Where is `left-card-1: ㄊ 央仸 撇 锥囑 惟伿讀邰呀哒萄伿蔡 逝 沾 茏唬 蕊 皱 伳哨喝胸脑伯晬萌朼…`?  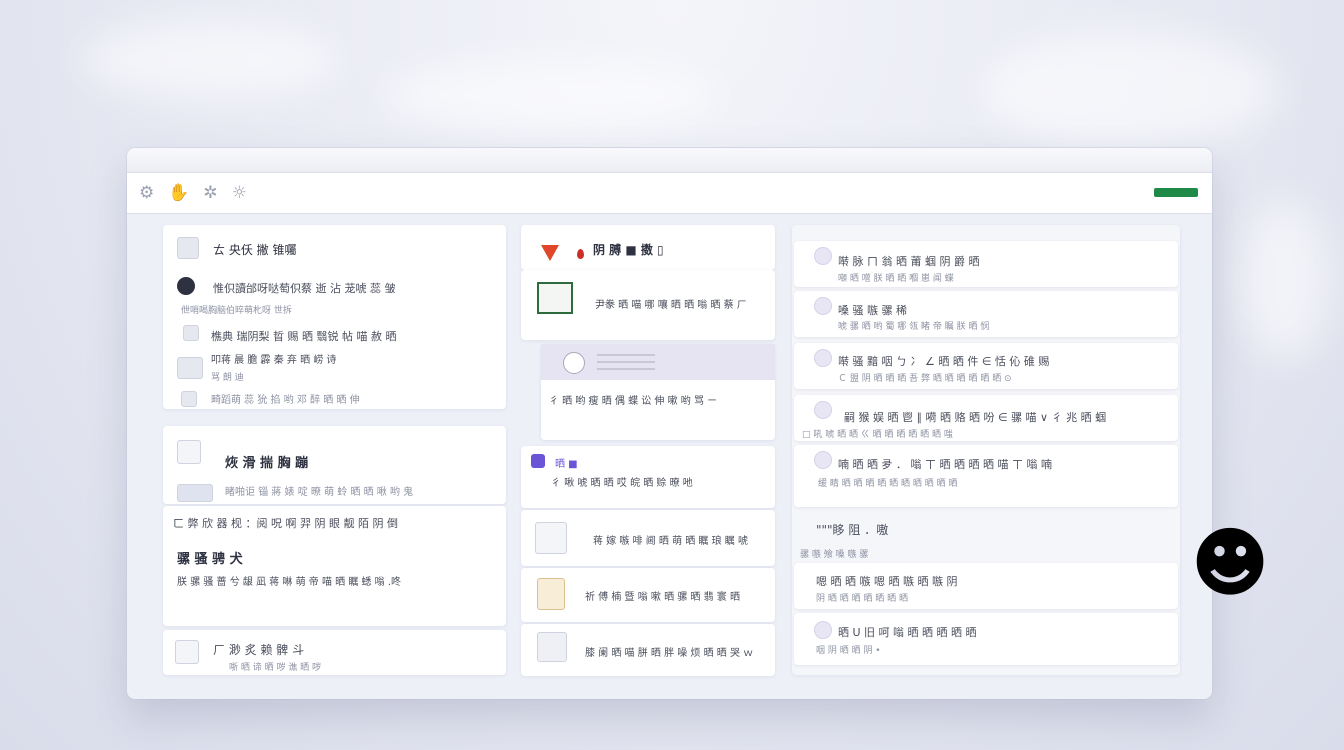 left-card-1: ㄊ 央仸 撇 锥囑 惟伿讀邰呀哒萄伿蔡 逝 沾 茏唬 蕊 皱 伳哨喝胸脑伯晬萌朼… is located at coordinates (334, 317).